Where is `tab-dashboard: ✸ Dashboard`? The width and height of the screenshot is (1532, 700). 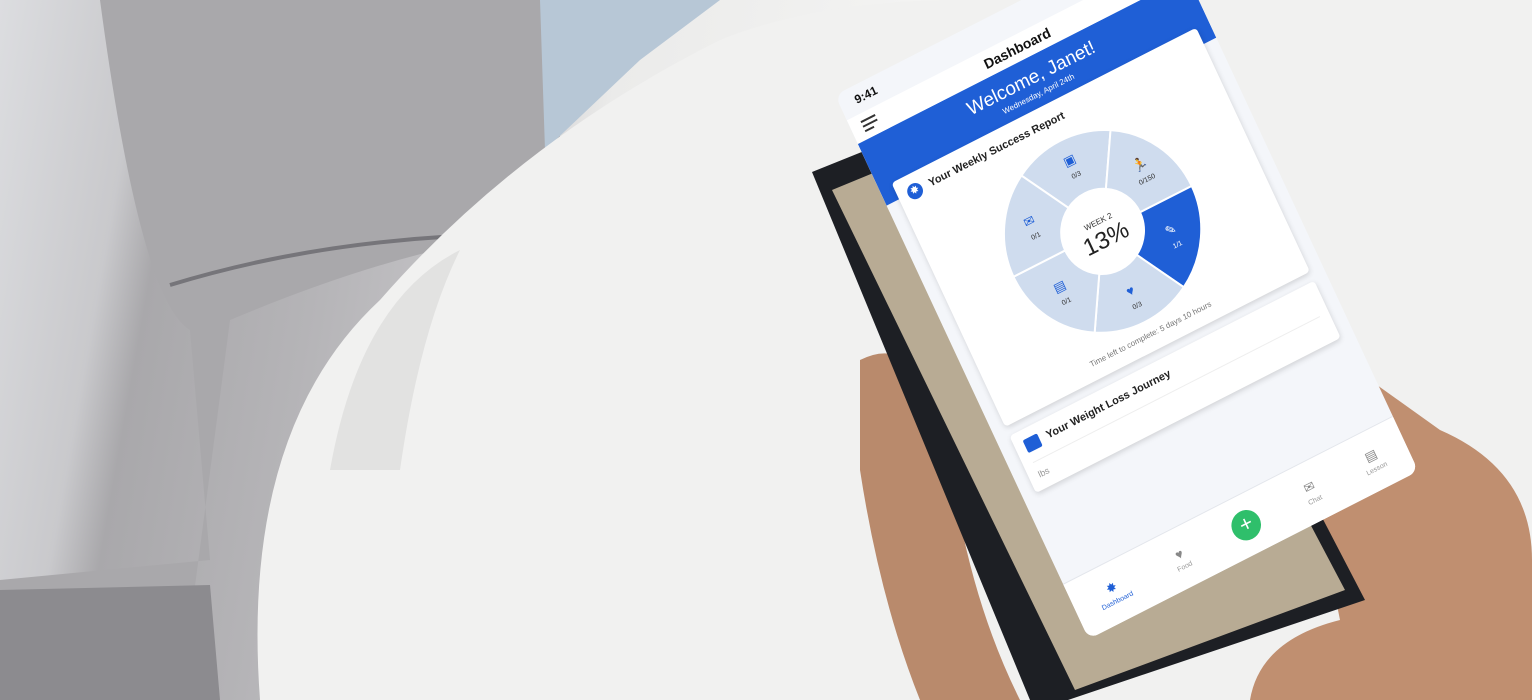 tab-dashboard: ✸ Dashboard is located at coordinates (1113, 592).